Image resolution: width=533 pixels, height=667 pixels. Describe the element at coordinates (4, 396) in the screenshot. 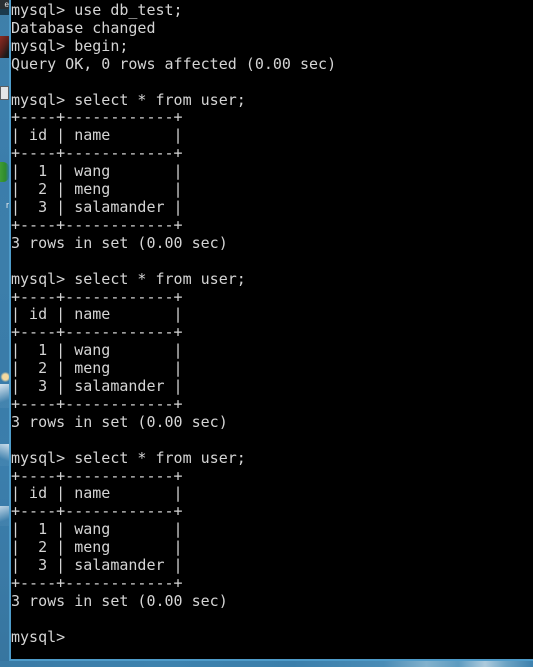

I see `desktop-fragment-arrow-one` at that location.